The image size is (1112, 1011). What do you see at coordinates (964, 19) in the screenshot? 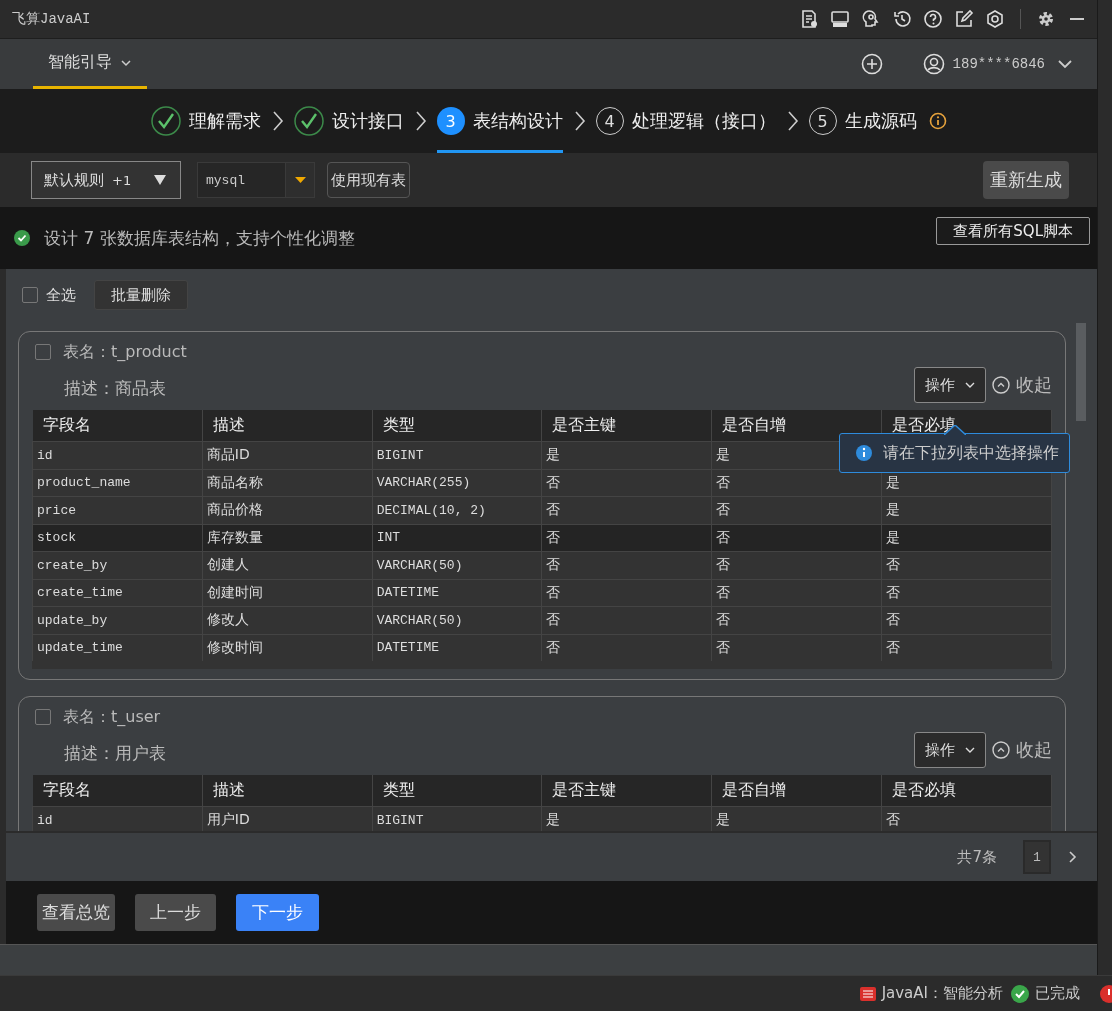
I see `edit-icon` at bounding box center [964, 19].